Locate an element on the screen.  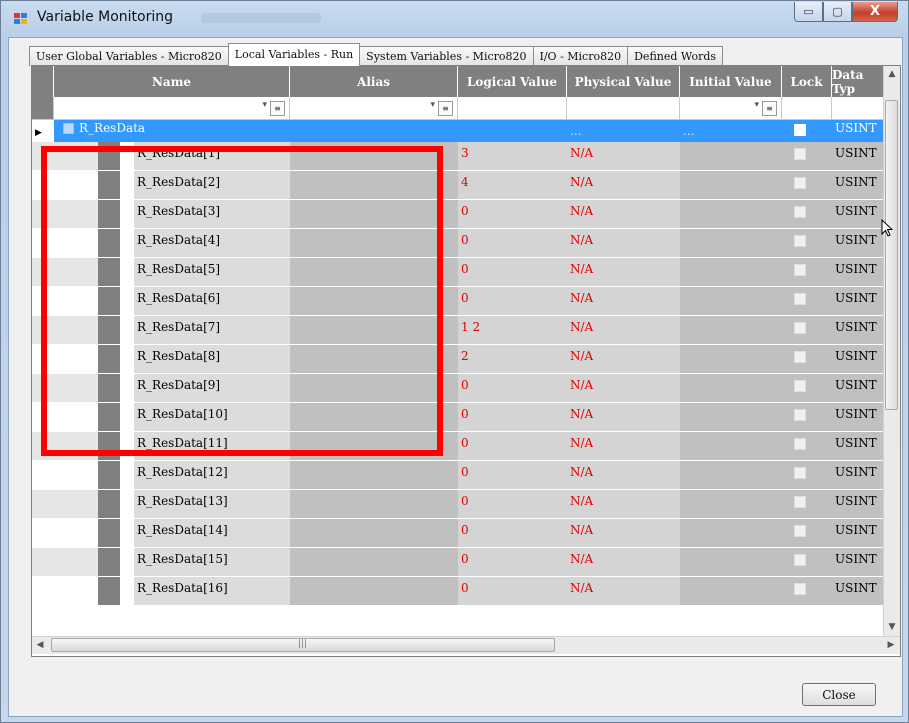
table-row: R_ResData[7] 1 2 N/A USINT is located at coordinates (459, 330).